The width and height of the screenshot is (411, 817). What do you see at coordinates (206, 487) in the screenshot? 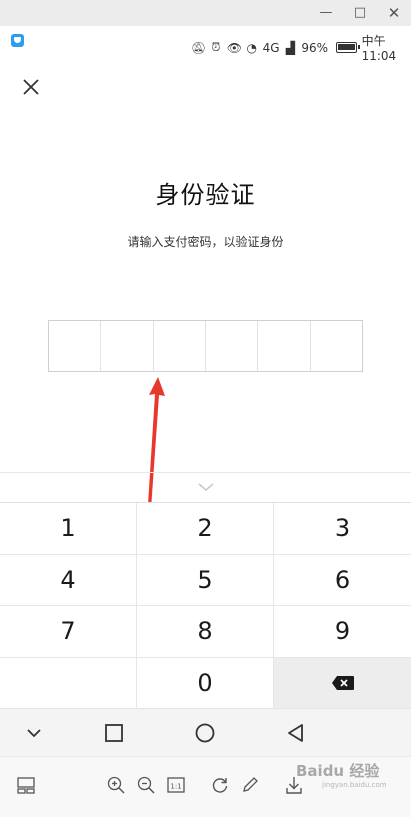
I see `chevron-down-icon` at bounding box center [206, 487].